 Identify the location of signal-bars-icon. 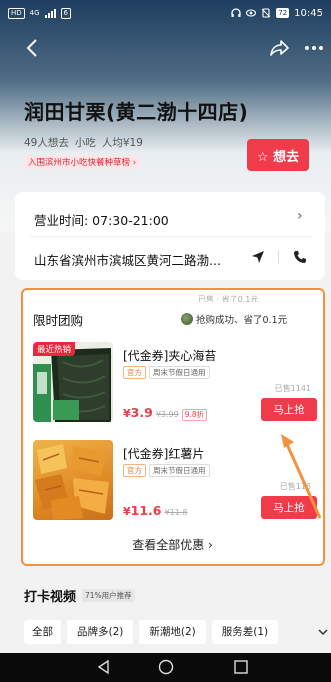
(50, 13).